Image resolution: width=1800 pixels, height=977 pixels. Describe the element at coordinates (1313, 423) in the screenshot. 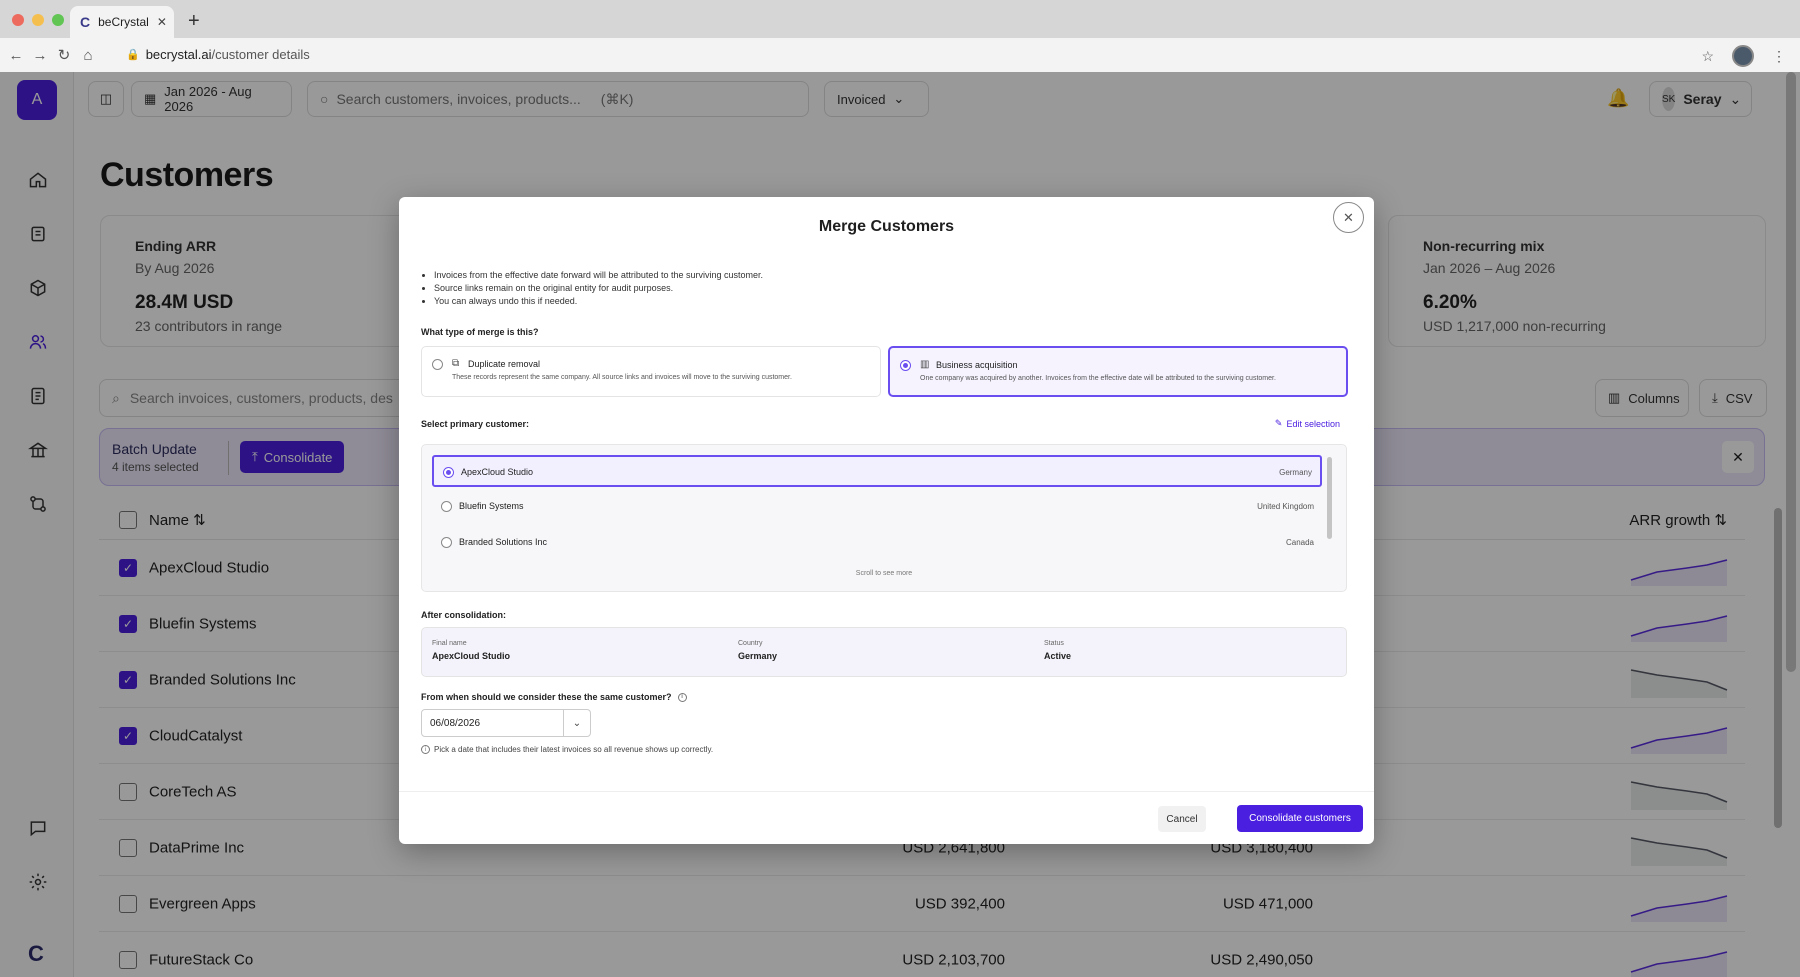

I see `edit-selection-label: Edit selection` at that location.